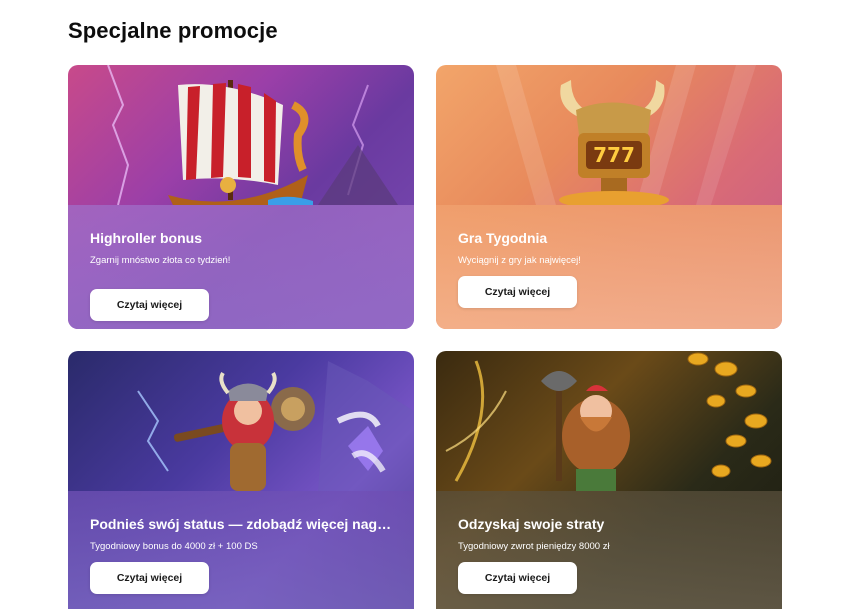  I want to click on section-title: Specjalne promocje, so click(173, 30).